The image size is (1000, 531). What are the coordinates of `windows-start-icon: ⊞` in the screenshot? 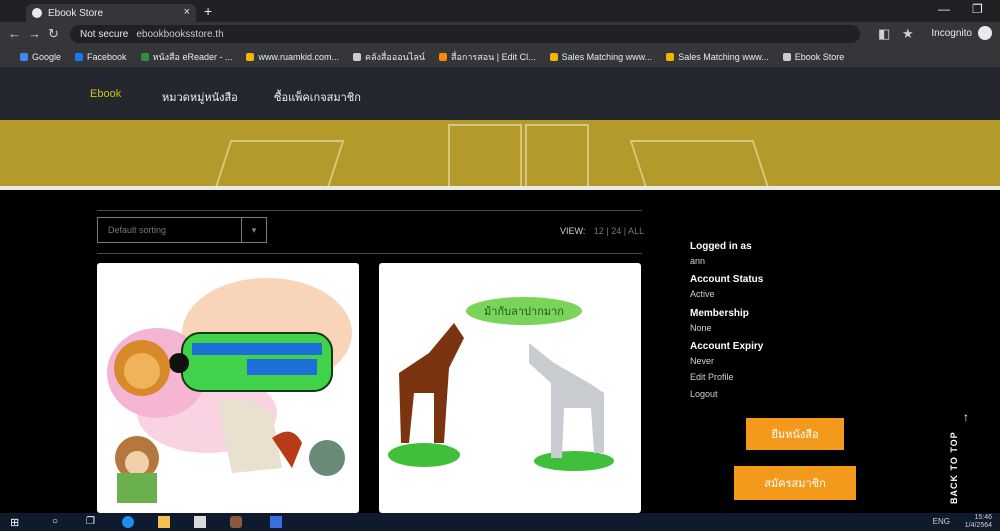 It's located at (16, 522).